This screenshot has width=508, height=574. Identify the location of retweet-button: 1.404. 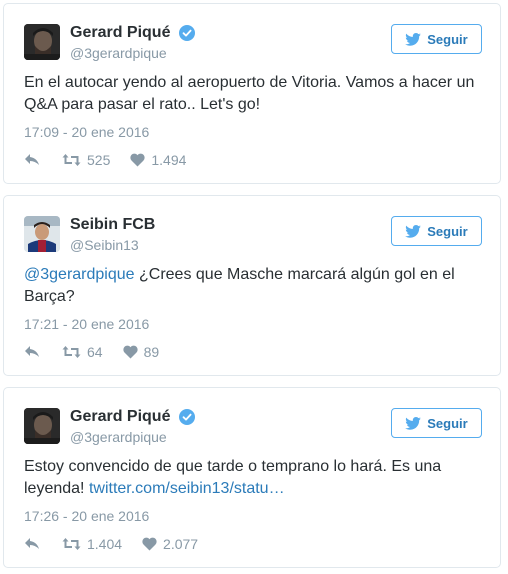
(92, 544).